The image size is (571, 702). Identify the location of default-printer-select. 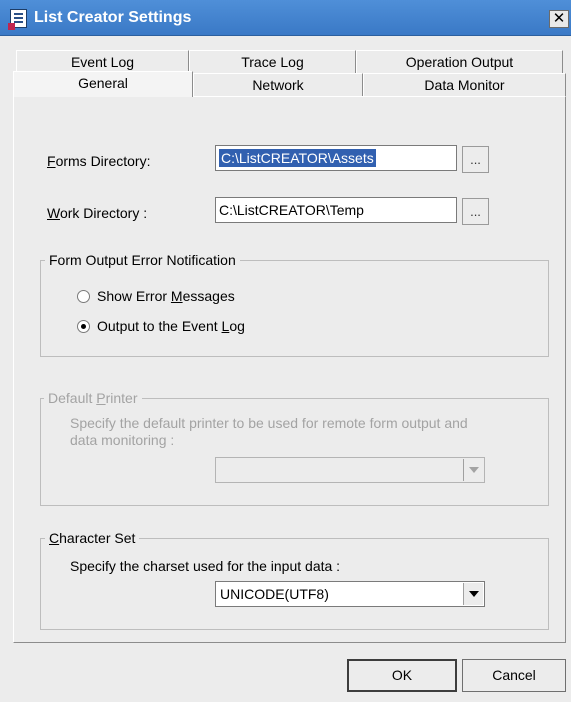
(350, 470).